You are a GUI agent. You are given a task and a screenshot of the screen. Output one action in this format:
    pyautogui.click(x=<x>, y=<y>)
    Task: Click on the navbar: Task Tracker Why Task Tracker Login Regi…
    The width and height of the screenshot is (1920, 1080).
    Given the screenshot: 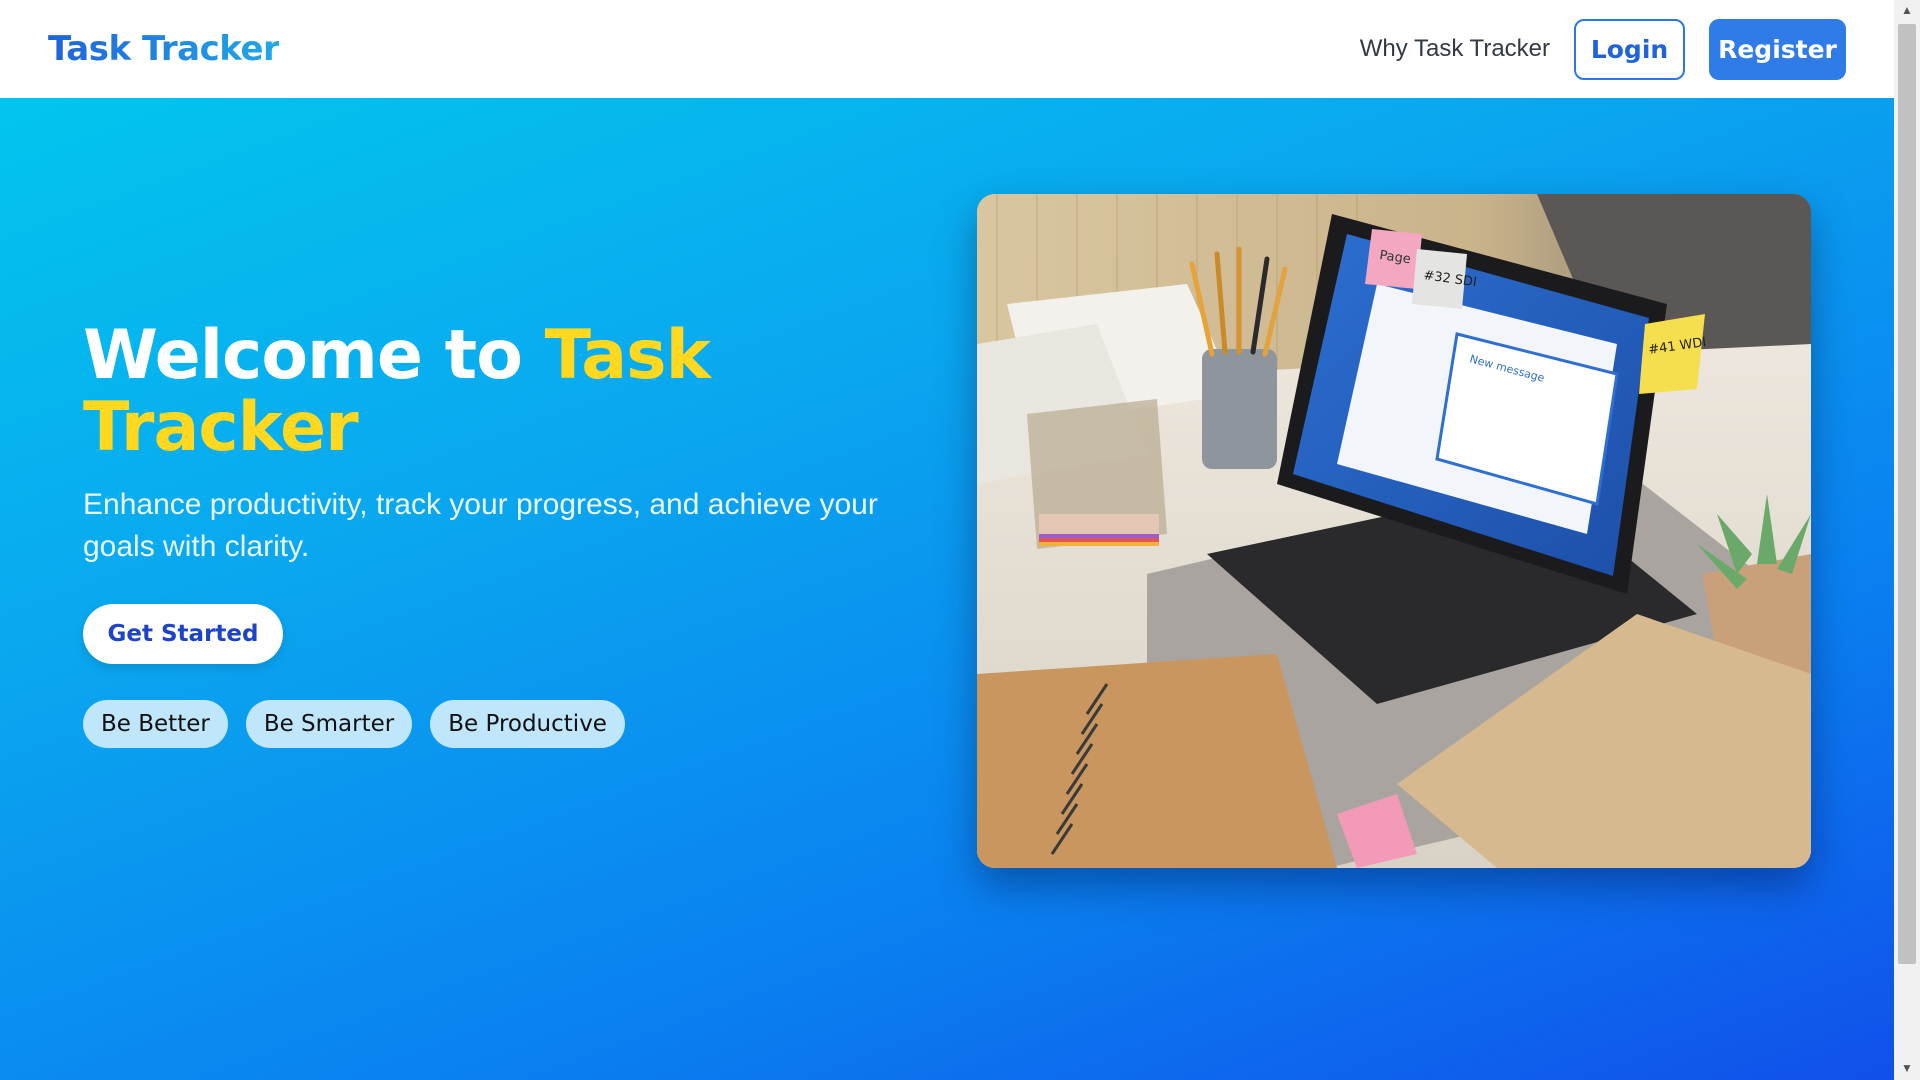 What is the action you would take?
    pyautogui.click(x=947, y=49)
    